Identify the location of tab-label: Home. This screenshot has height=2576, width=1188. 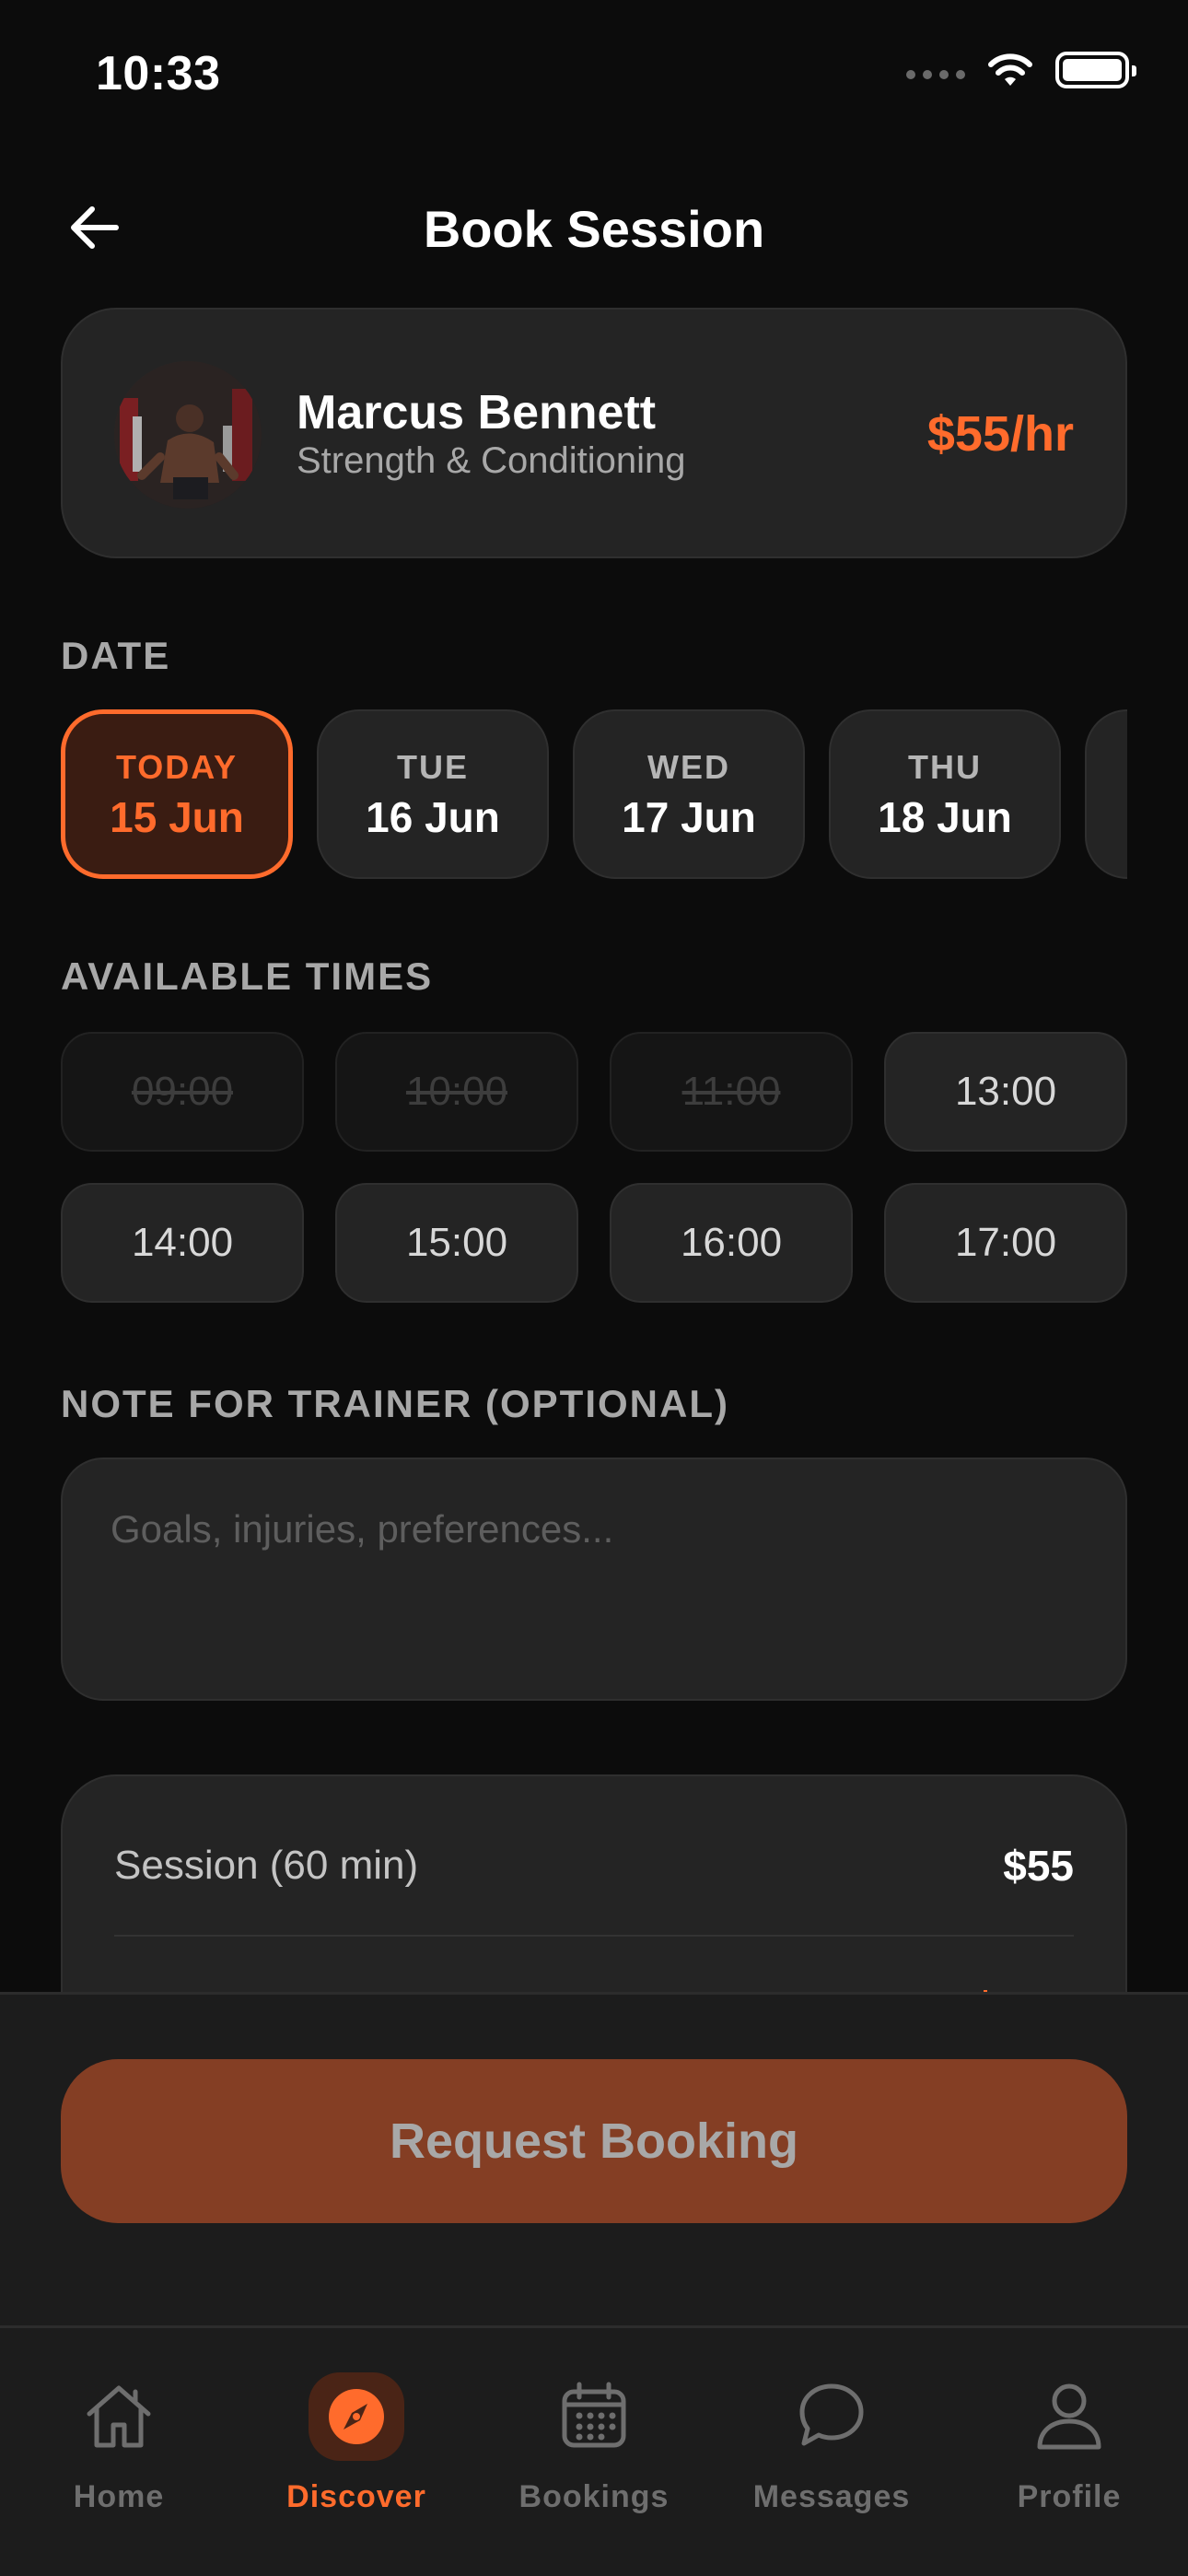
(119, 2496).